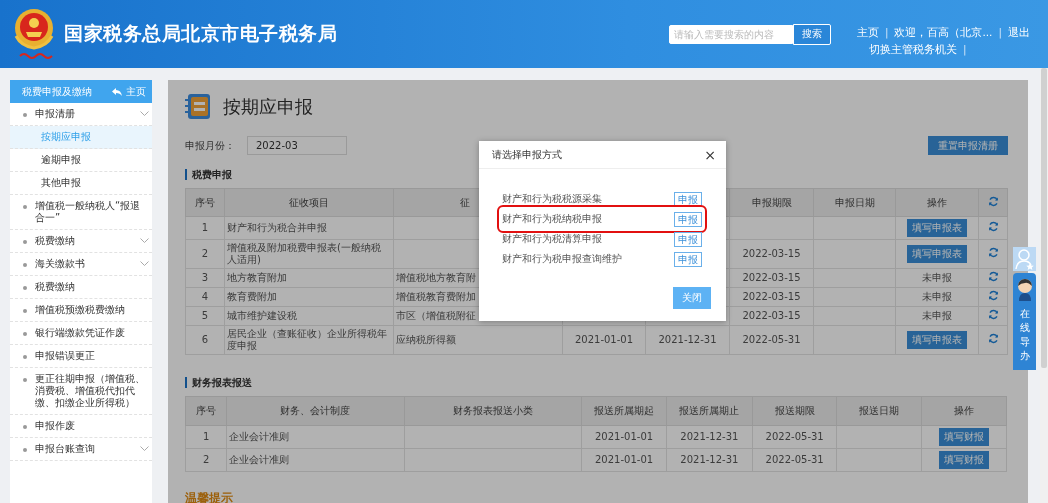 This screenshot has width=1048, height=503. What do you see at coordinates (968, 145) in the screenshot?
I see `reset-button: 重置申报清册` at bounding box center [968, 145].